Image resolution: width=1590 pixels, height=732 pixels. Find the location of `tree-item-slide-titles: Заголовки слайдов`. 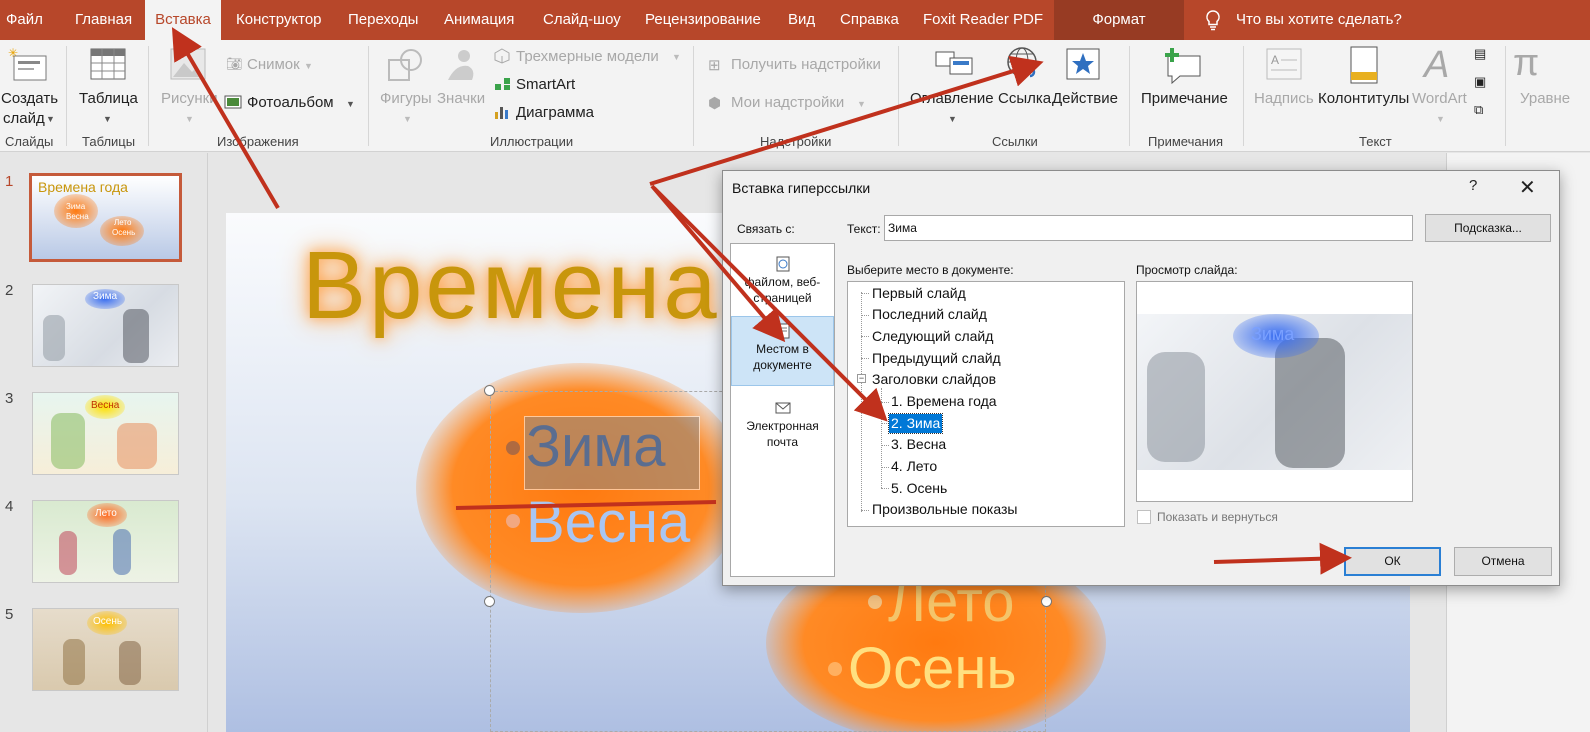

tree-item-slide-titles: Заголовки слайдов is located at coordinates (934, 379).